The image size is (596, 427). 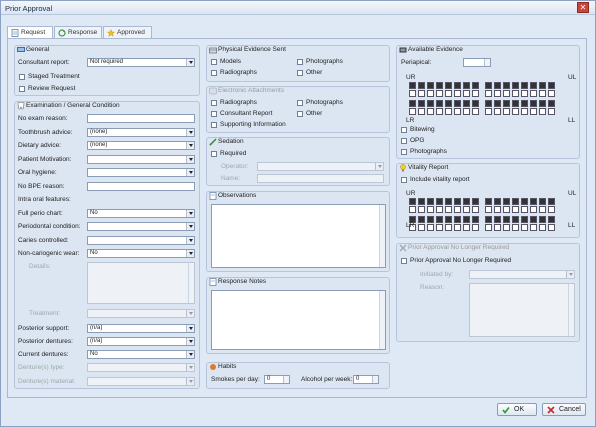 I want to click on staged-treatment-checkbox, so click(x=22, y=77).